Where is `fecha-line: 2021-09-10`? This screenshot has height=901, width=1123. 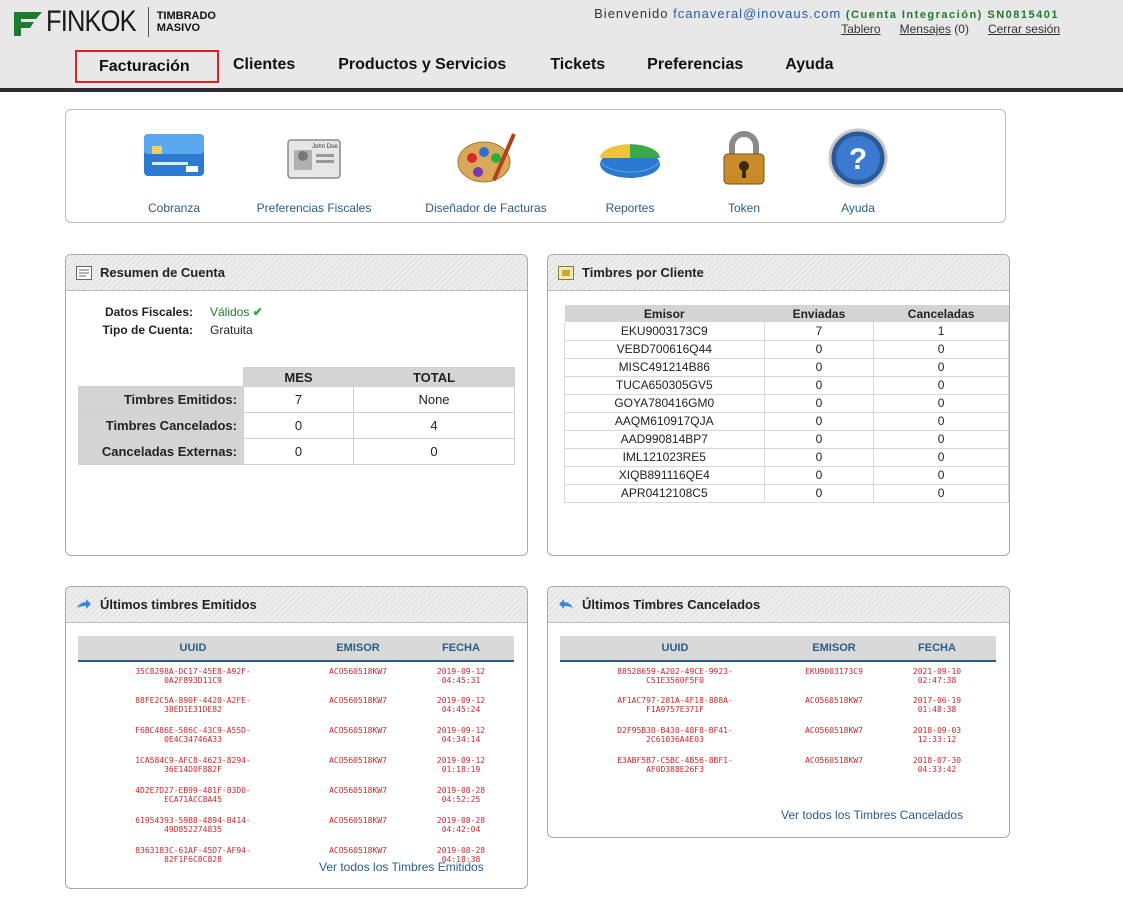 fecha-line: 2021-09-10 is located at coordinates (937, 671).